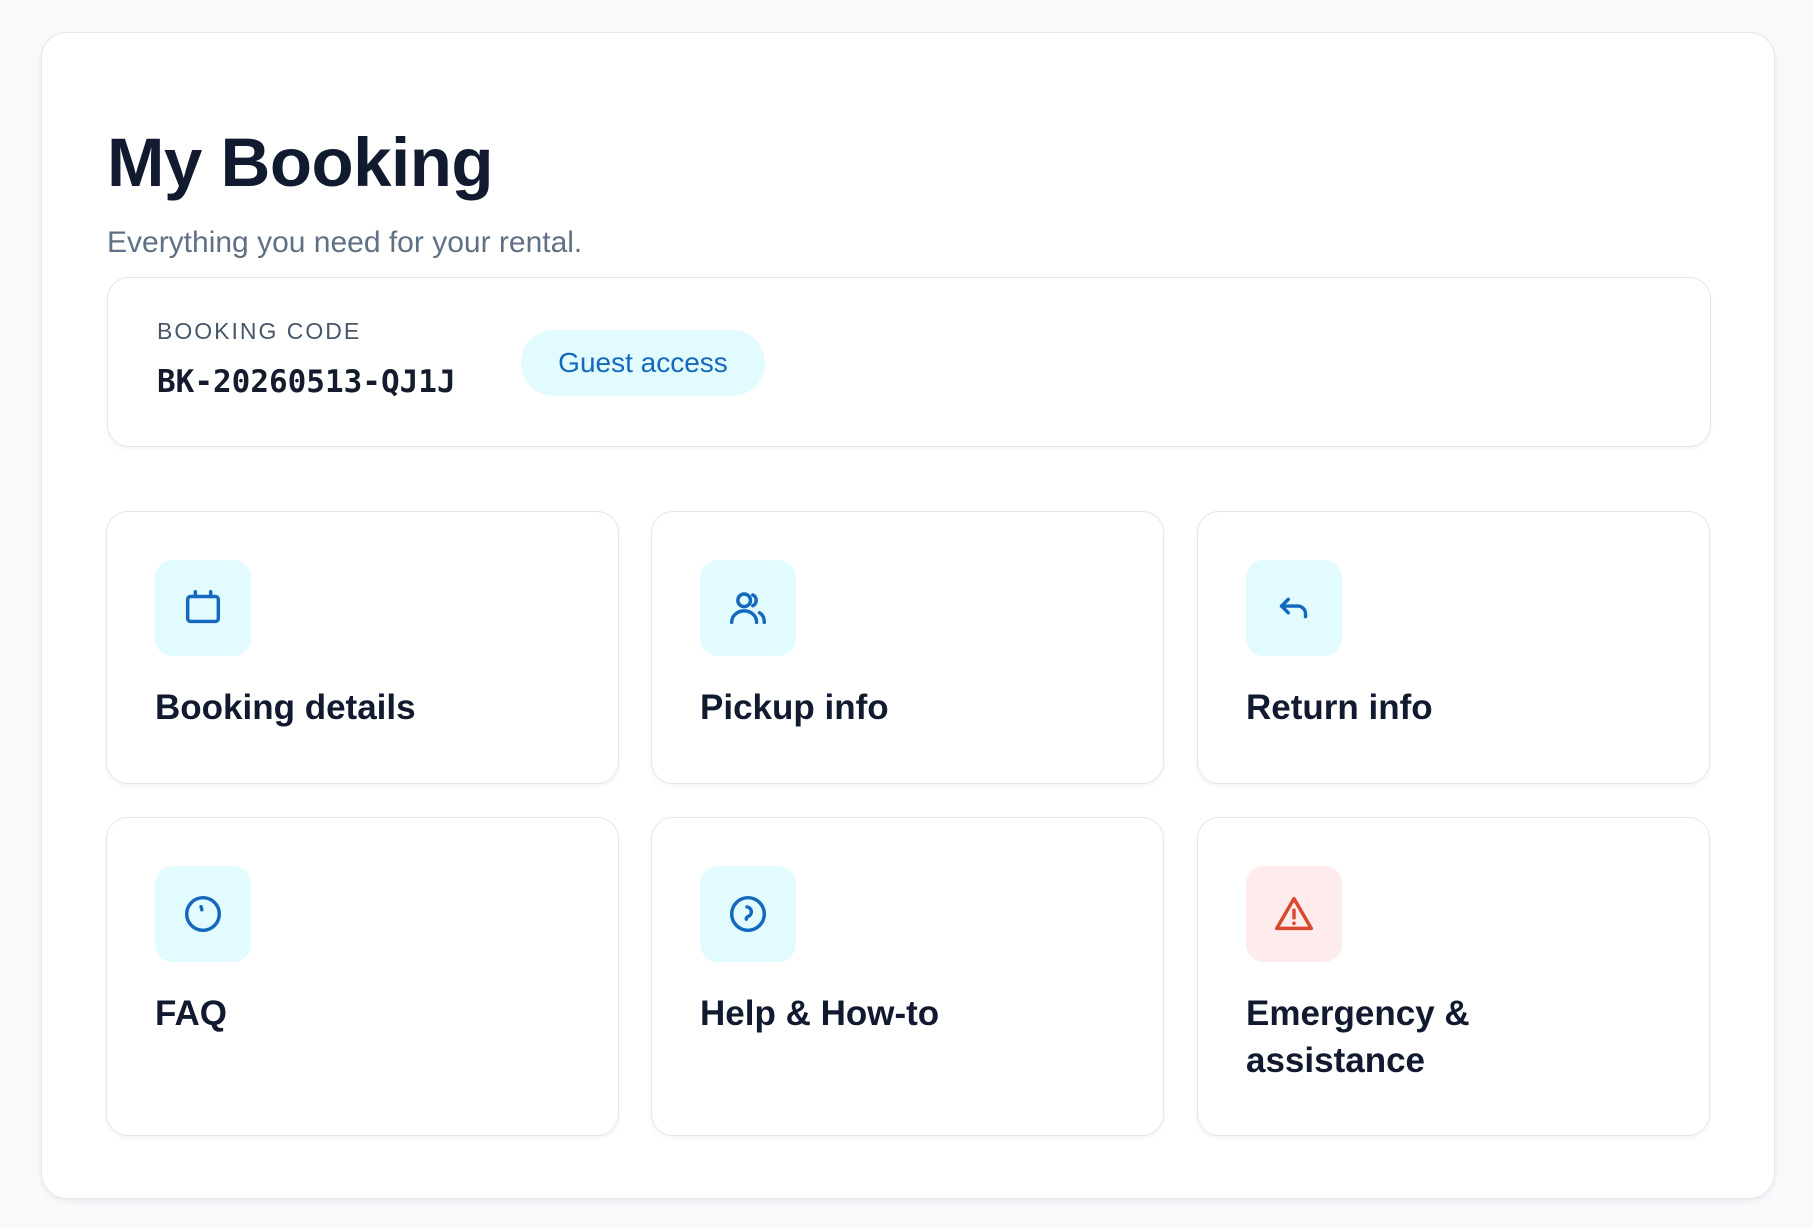 Image resolution: width=1813 pixels, height=1229 pixels. What do you see at coordinates (362, 976) in the screenshot?
I see `tile-faq: FAQ` at bounding box center [362, 976].